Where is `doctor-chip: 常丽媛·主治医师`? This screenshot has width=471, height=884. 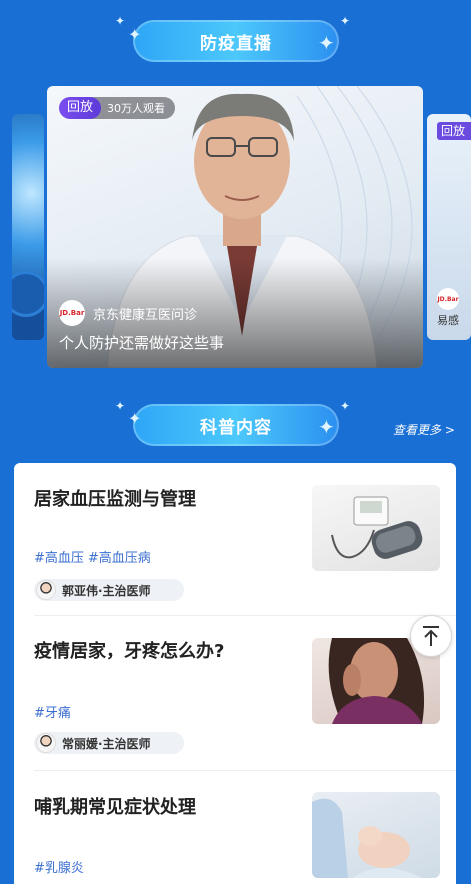 doctor-chip: 常丽媛·主治医师 is located at coordinates (109, 743).